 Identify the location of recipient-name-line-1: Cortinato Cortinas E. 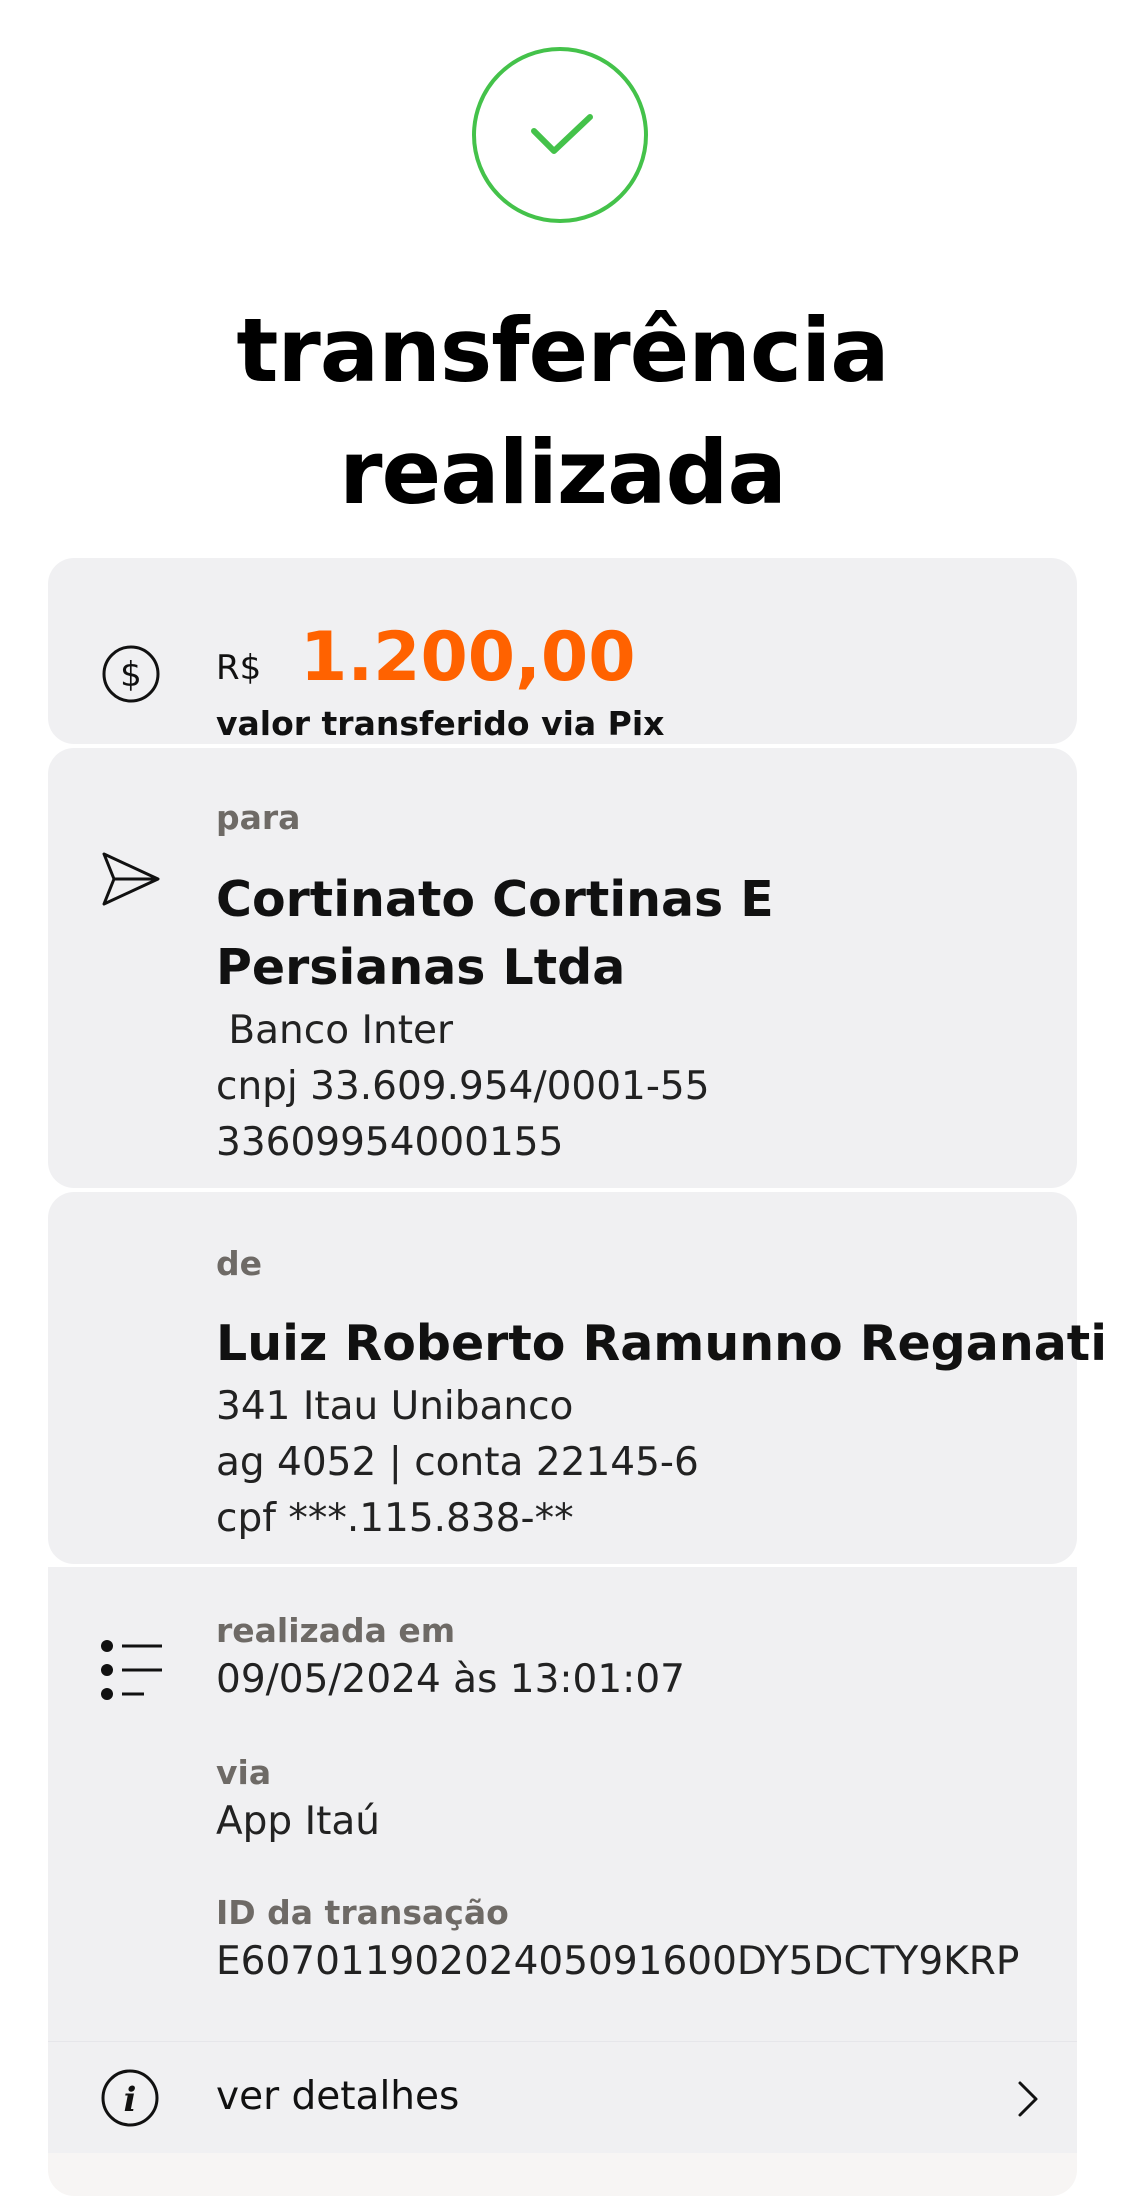
(495, 899).